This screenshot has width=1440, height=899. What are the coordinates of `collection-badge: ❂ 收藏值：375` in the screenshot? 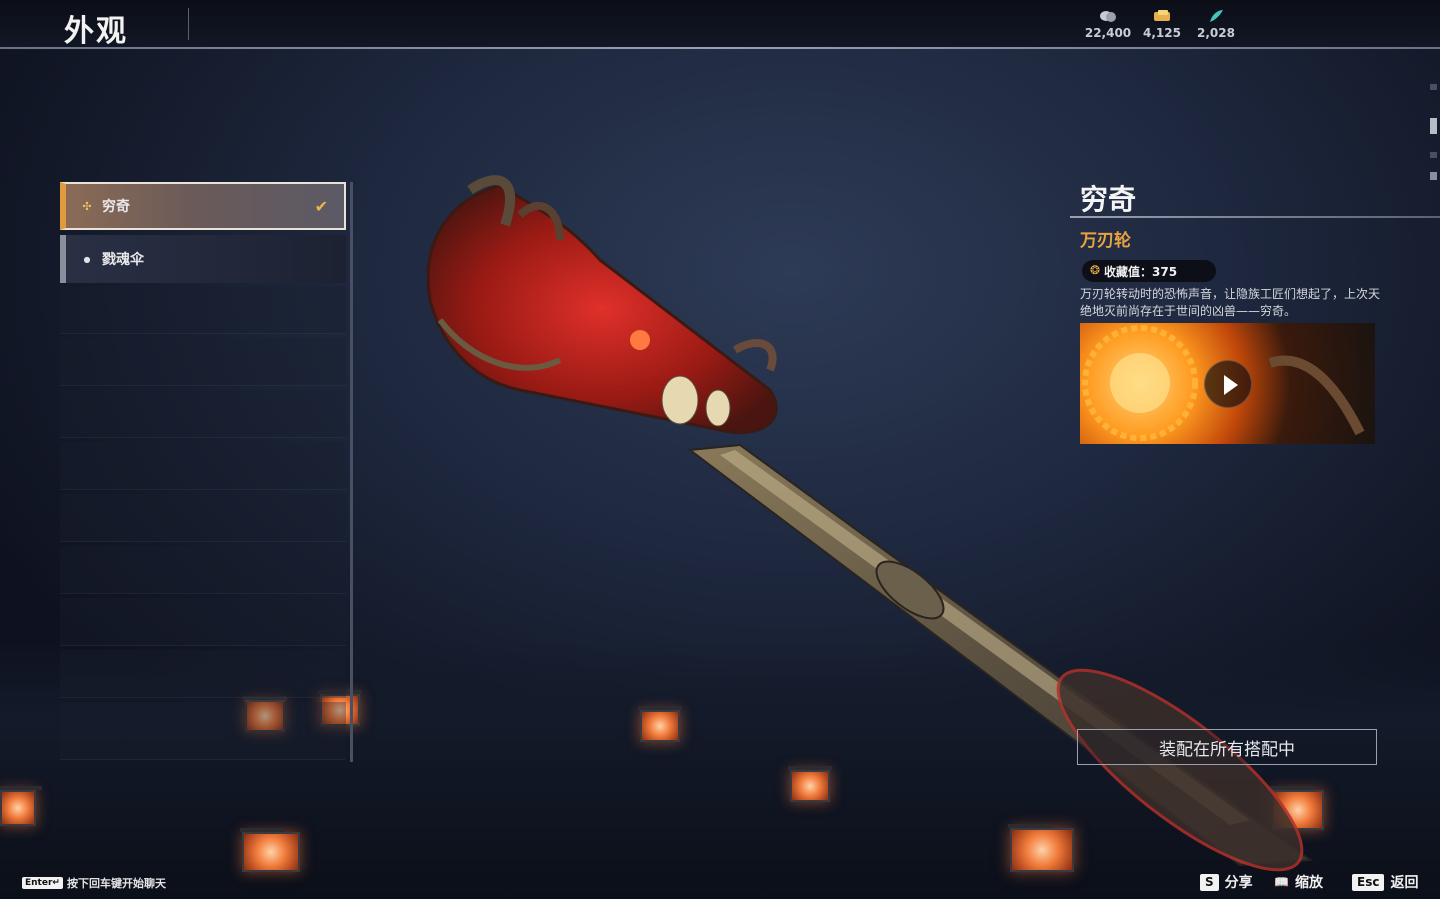 It's located at (1149, 271).